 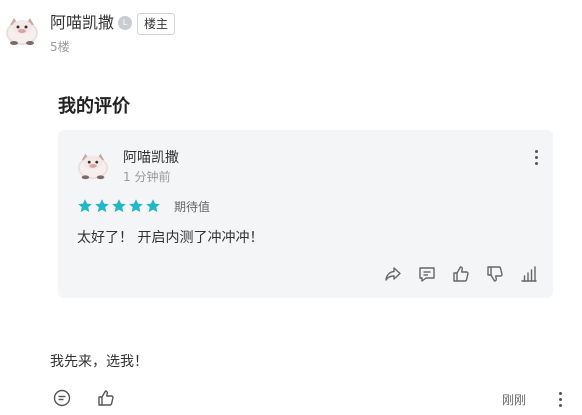 I want to click on user-avatar, so click(x=22, y=30).